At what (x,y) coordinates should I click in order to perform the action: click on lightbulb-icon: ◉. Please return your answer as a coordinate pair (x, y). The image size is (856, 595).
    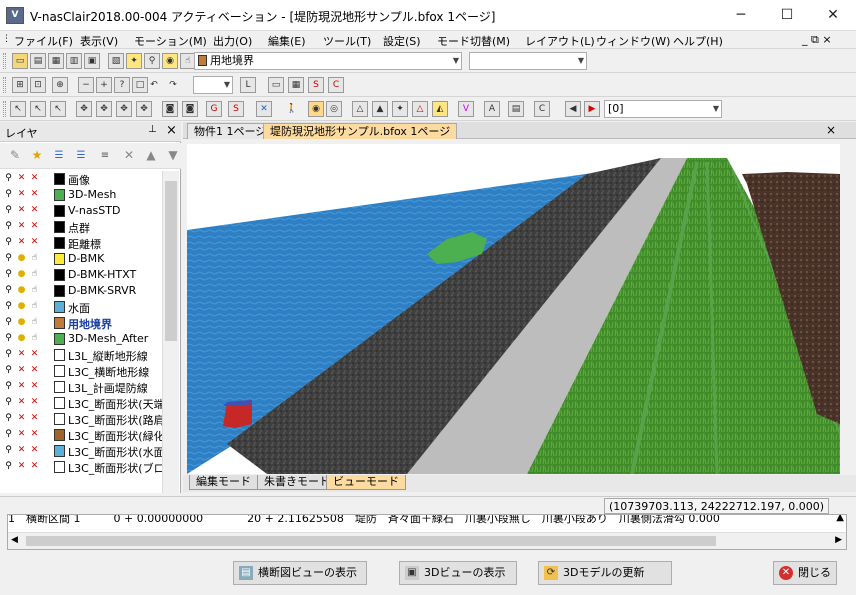
    Looking at the image, I should click on (170, 61).